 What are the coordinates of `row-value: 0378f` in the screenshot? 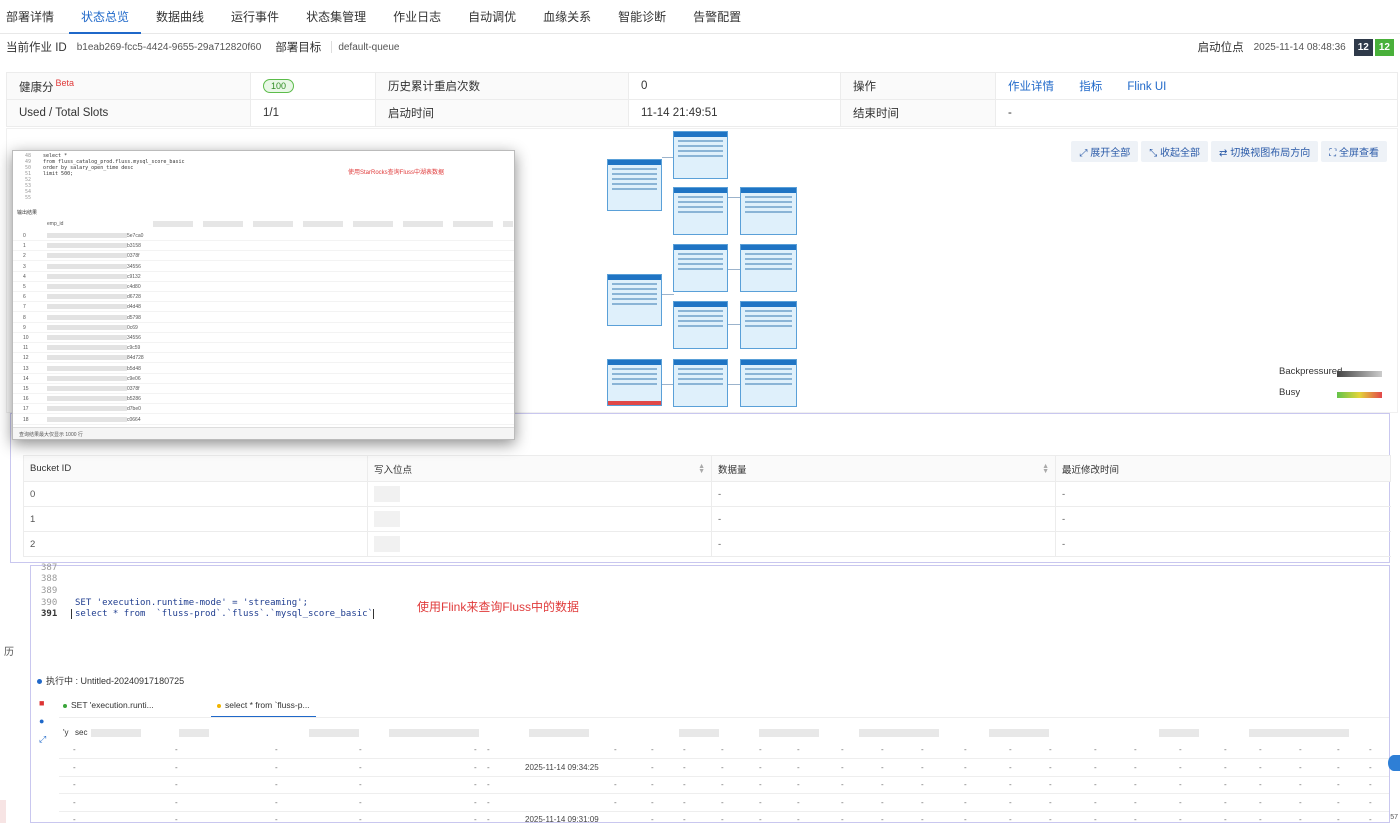 It's located at (133, 389).